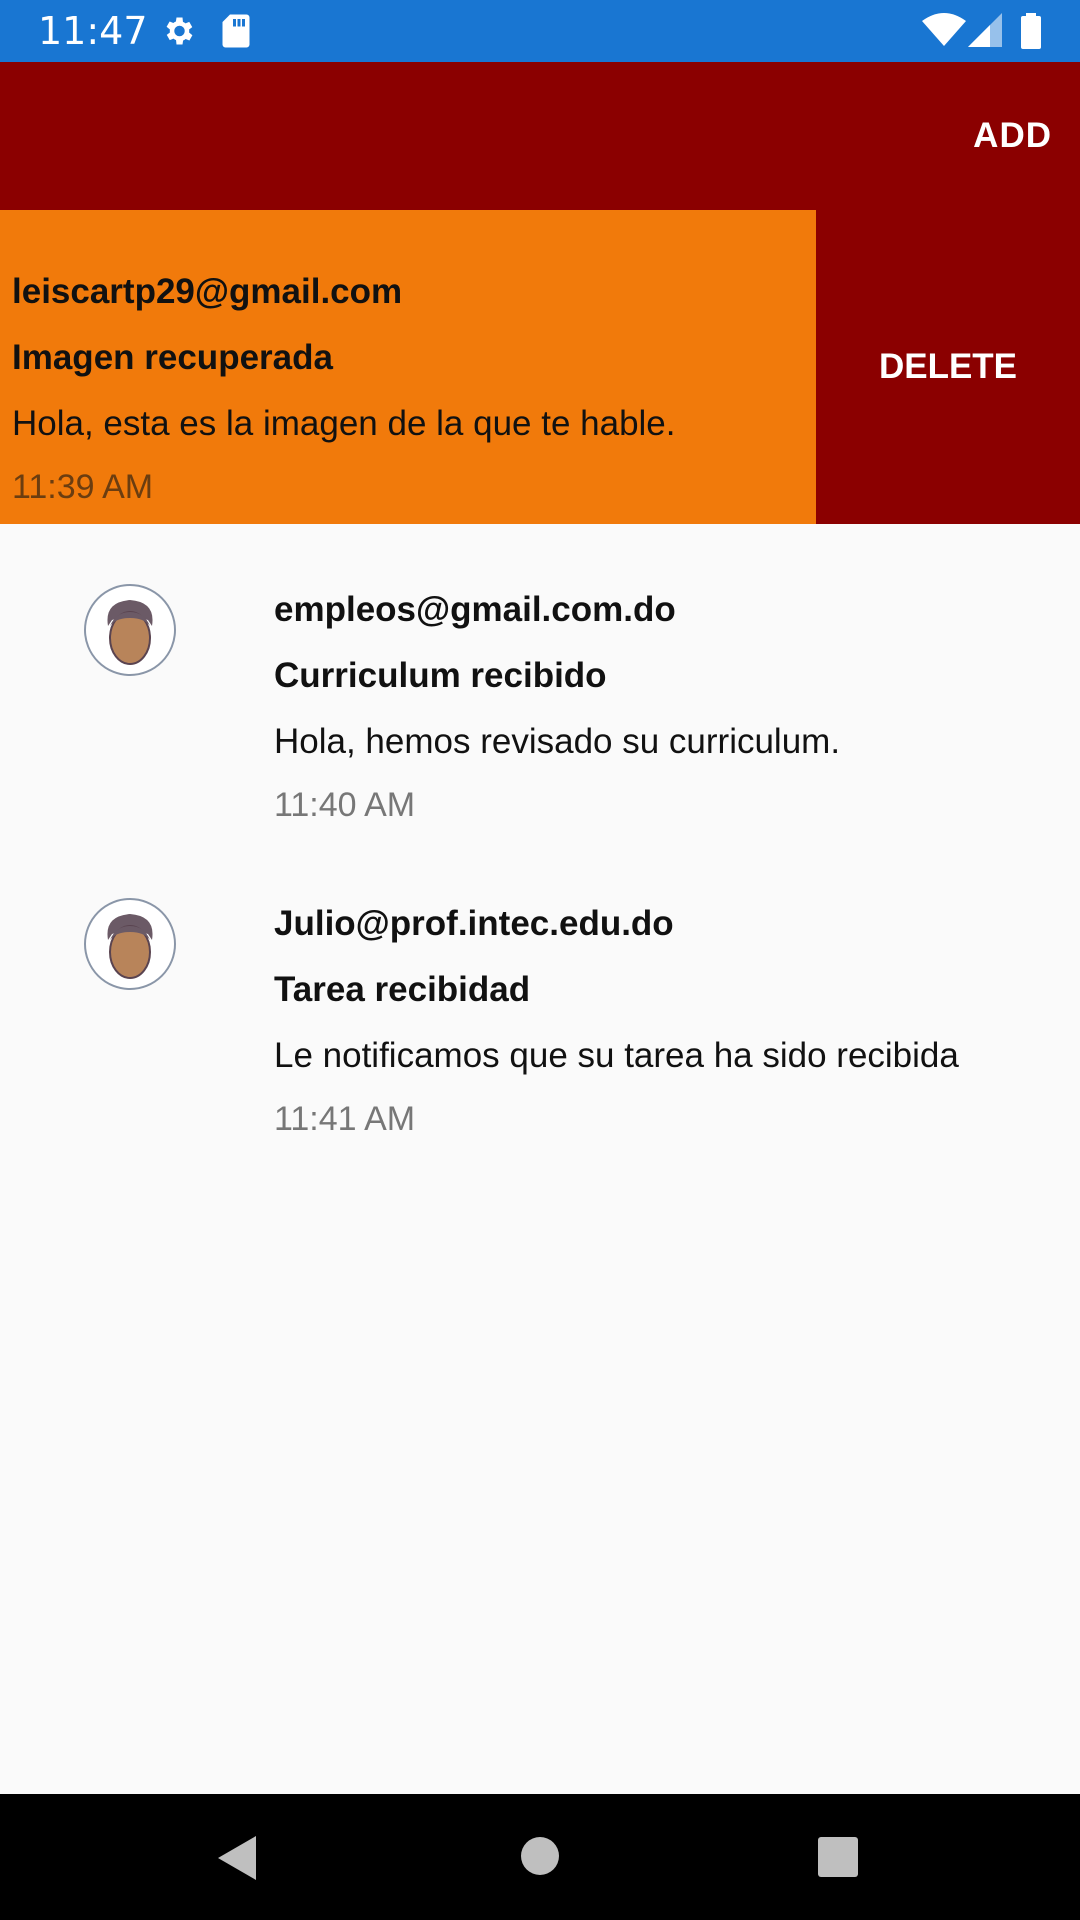 This screenshot has height=1920, width=1080. I want to click on message-sender: leiscartp29@gmail.com, so click(207, 291).